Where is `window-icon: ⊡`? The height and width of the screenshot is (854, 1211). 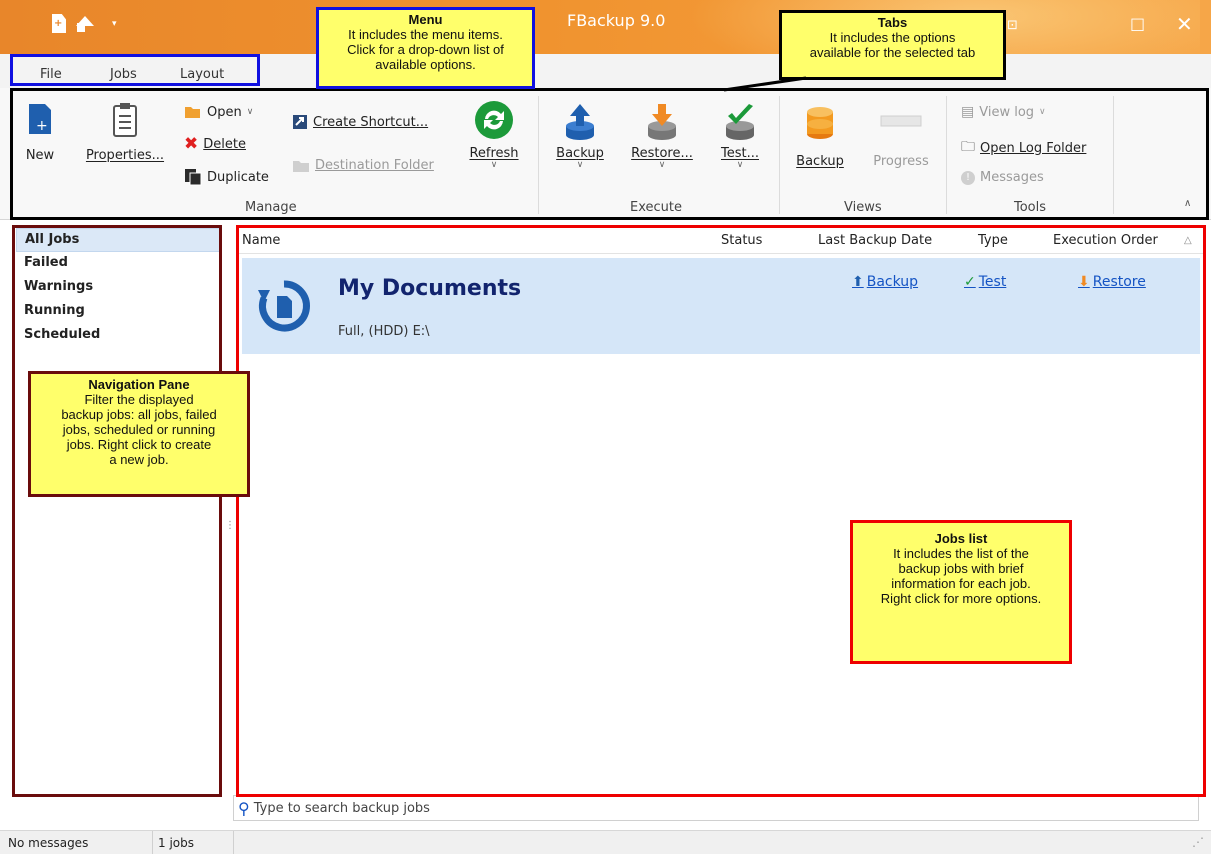
window-icon: ⊡ is located at coordinates (1012, 25).